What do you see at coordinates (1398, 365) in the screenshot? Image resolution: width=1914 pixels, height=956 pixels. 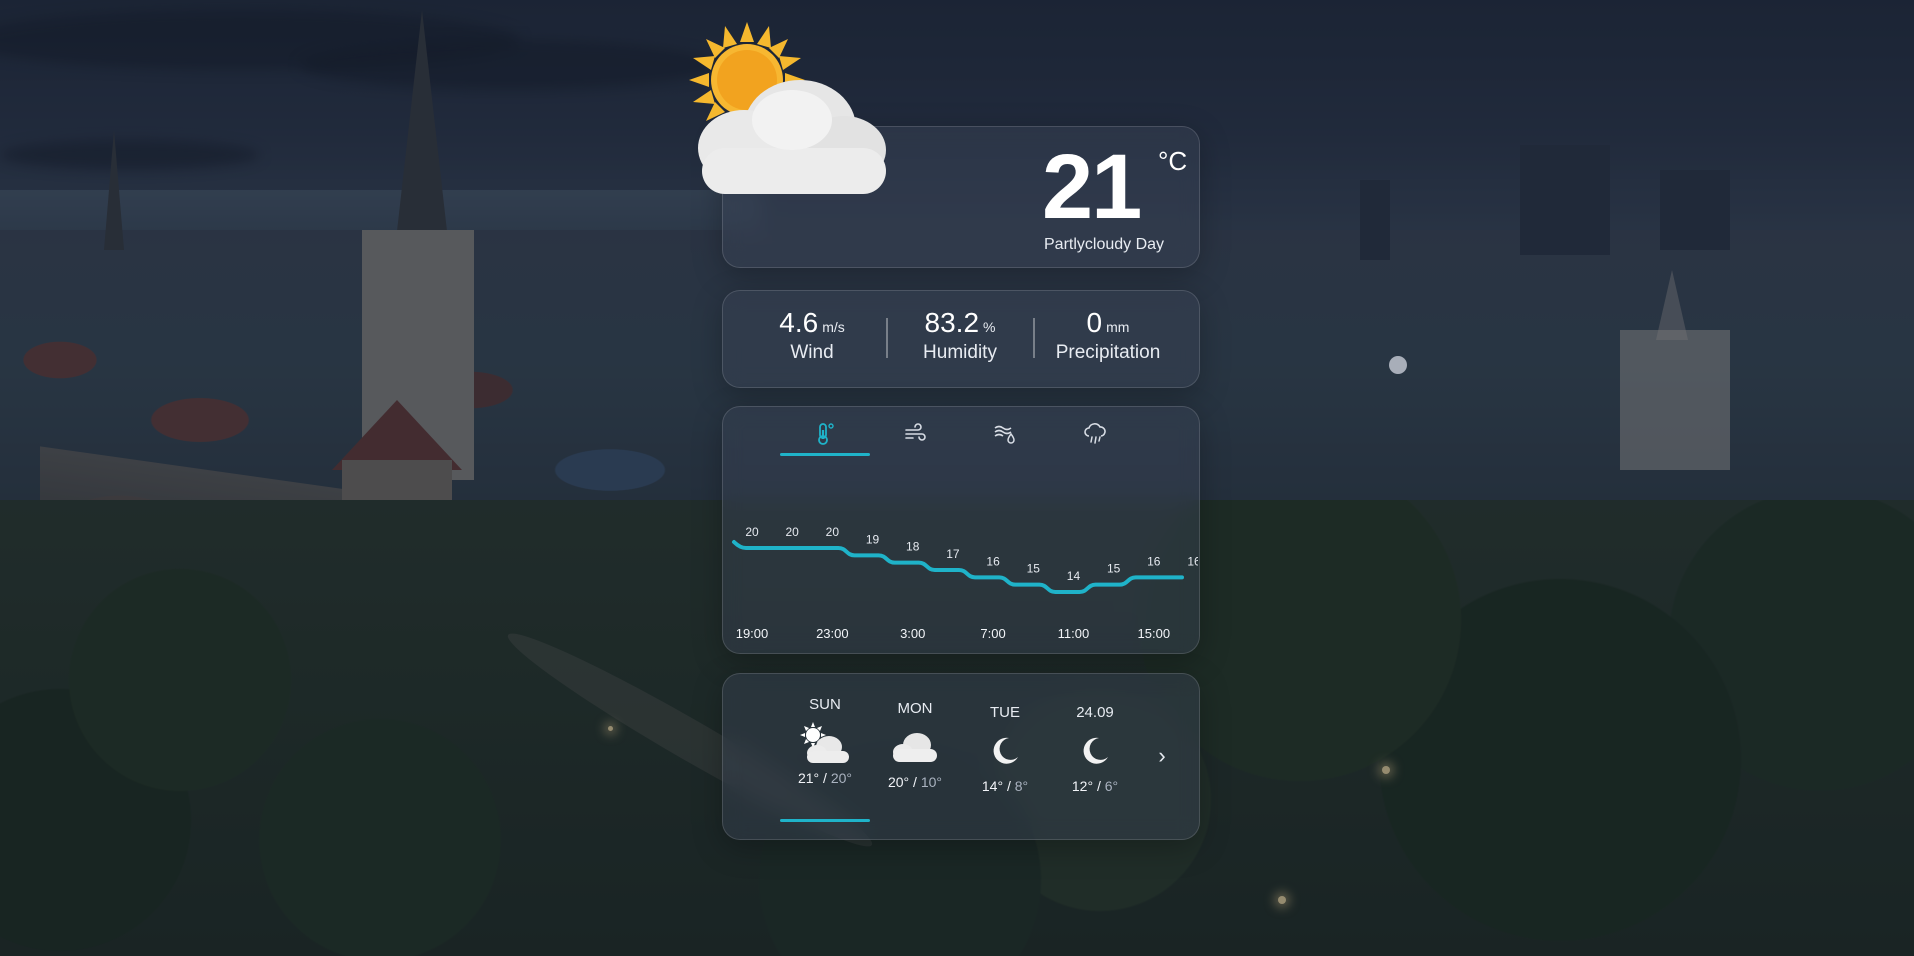 I see `slider-handle` at bounding box center [1398, 365].